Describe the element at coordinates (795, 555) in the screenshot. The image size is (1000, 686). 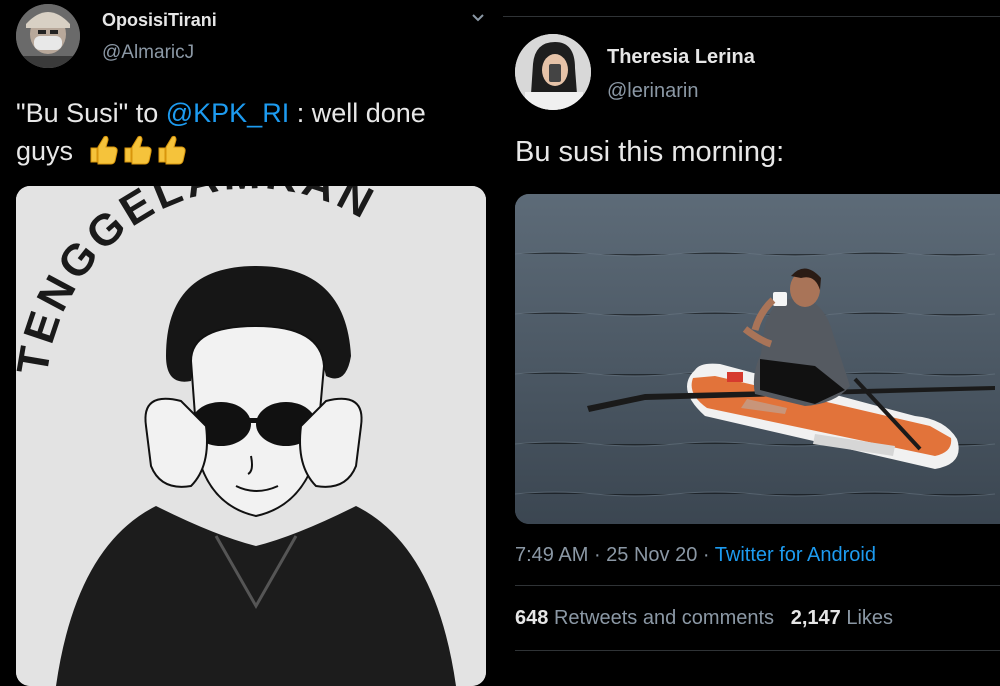
I see `tweet-source-link: Twitter for Android` at that location.